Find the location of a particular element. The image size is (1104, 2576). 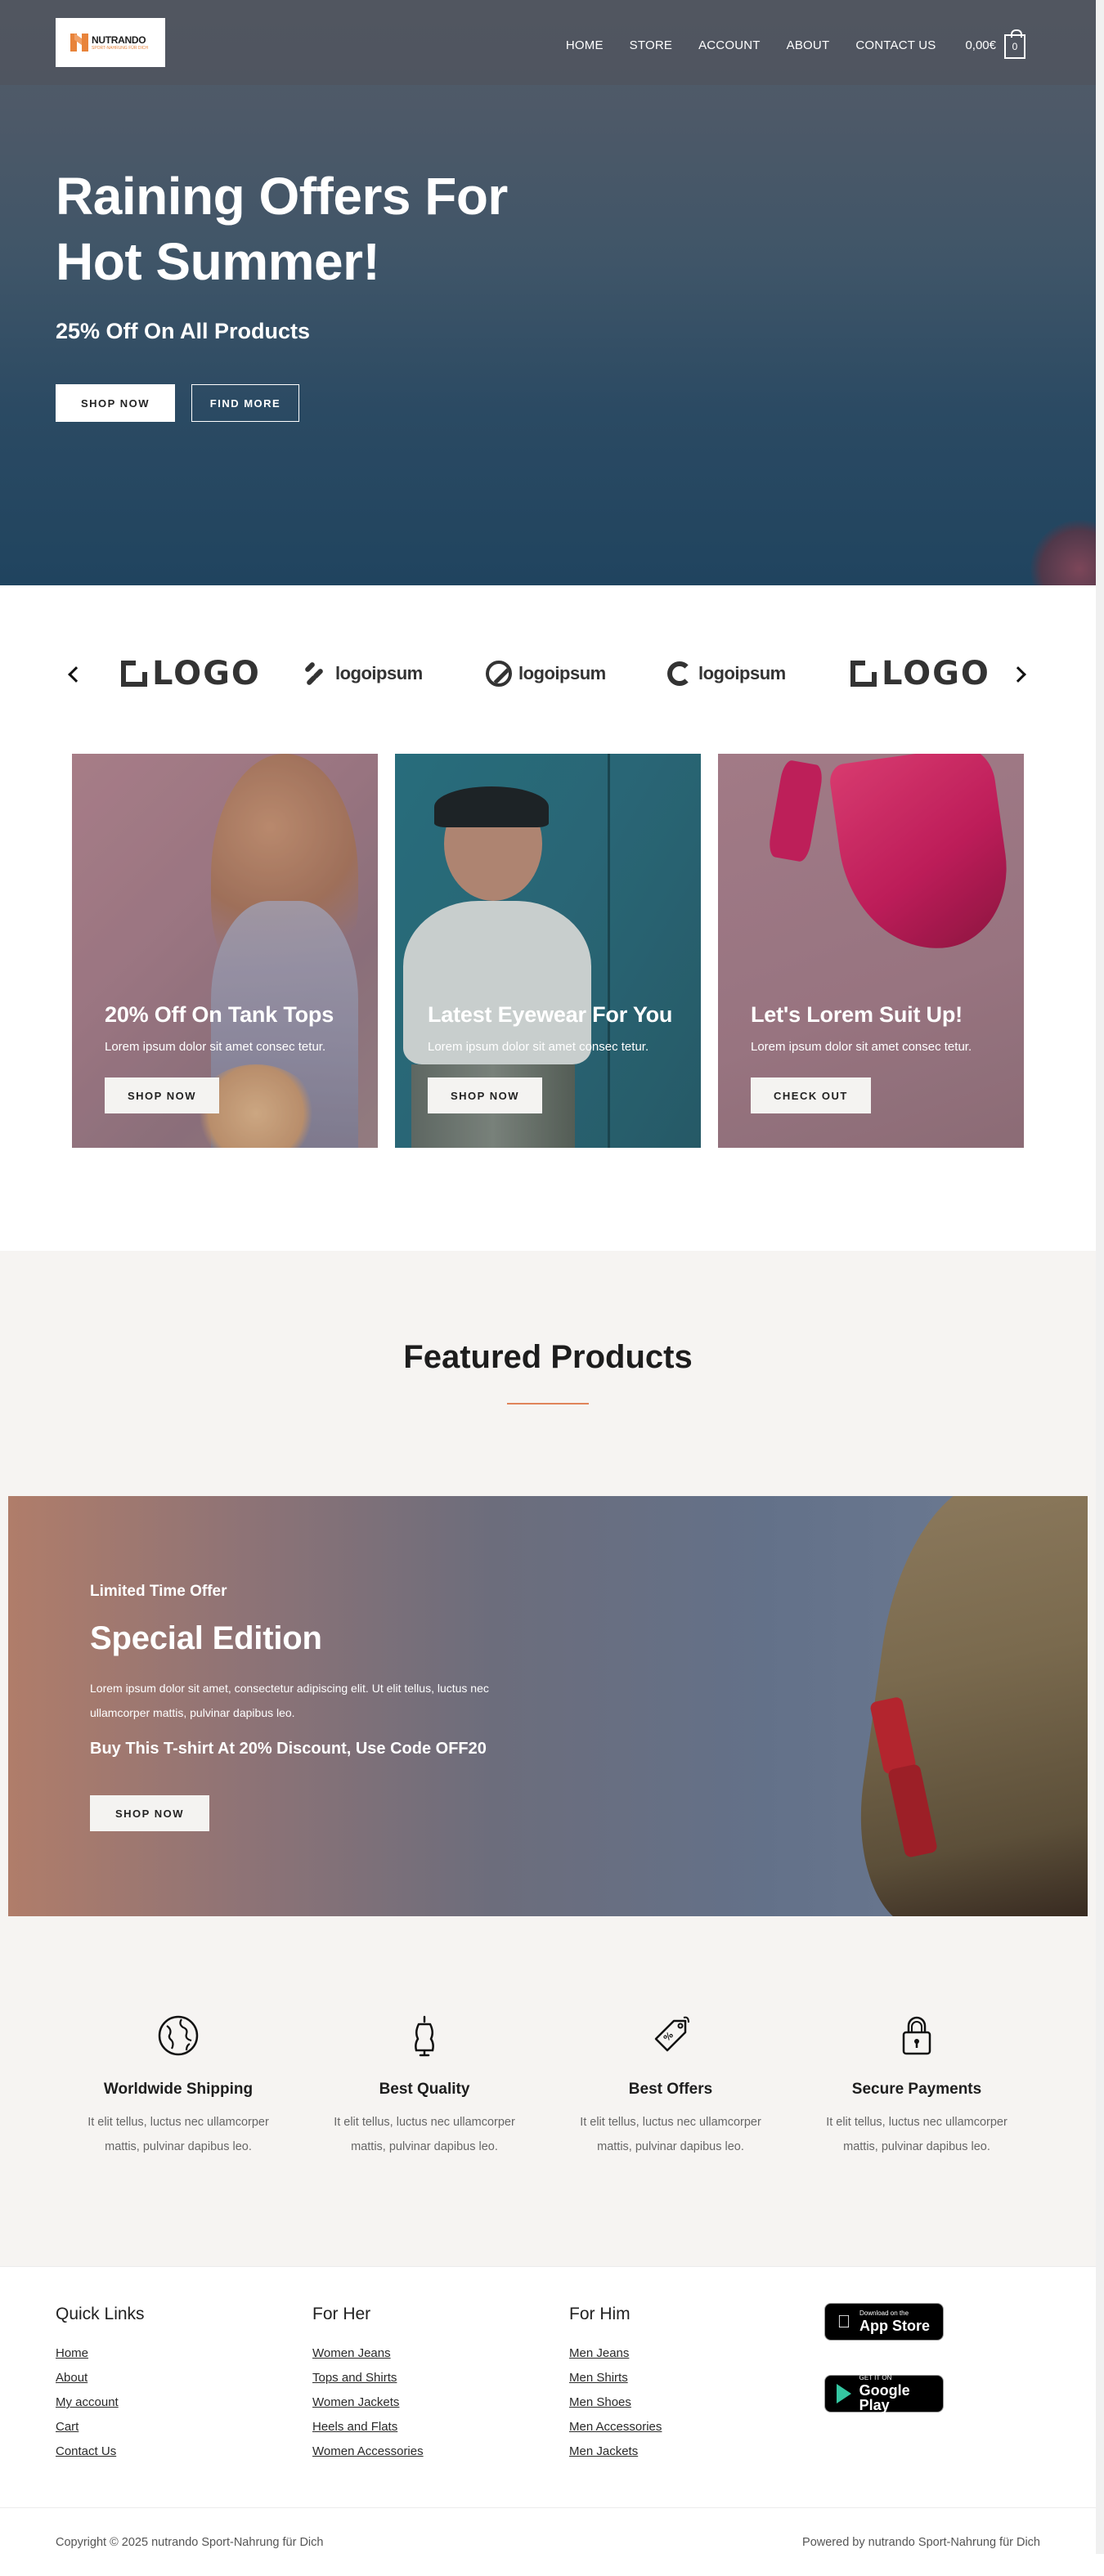

featured-products-section: Featured Products is located at coordinates (548, 1373).